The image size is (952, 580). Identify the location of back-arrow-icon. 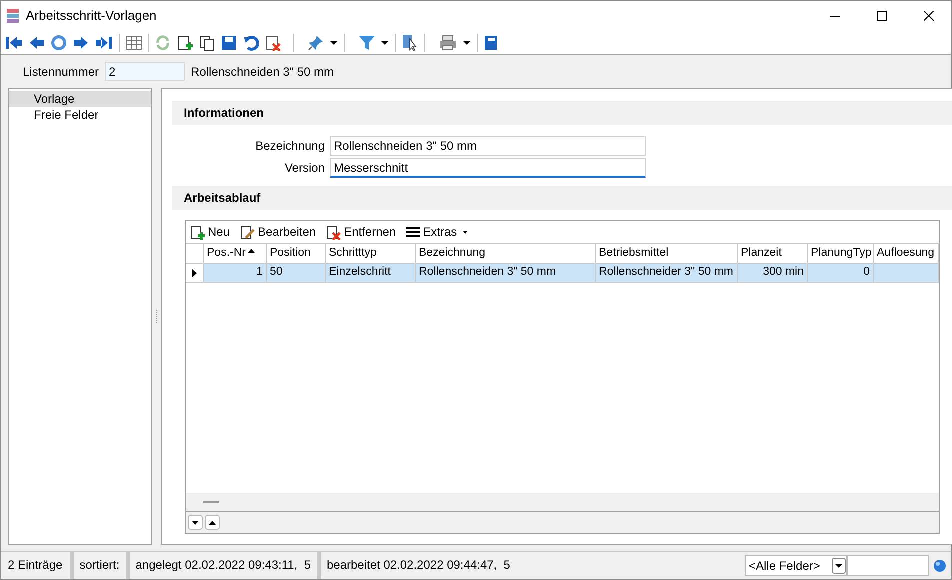
(37, 42).